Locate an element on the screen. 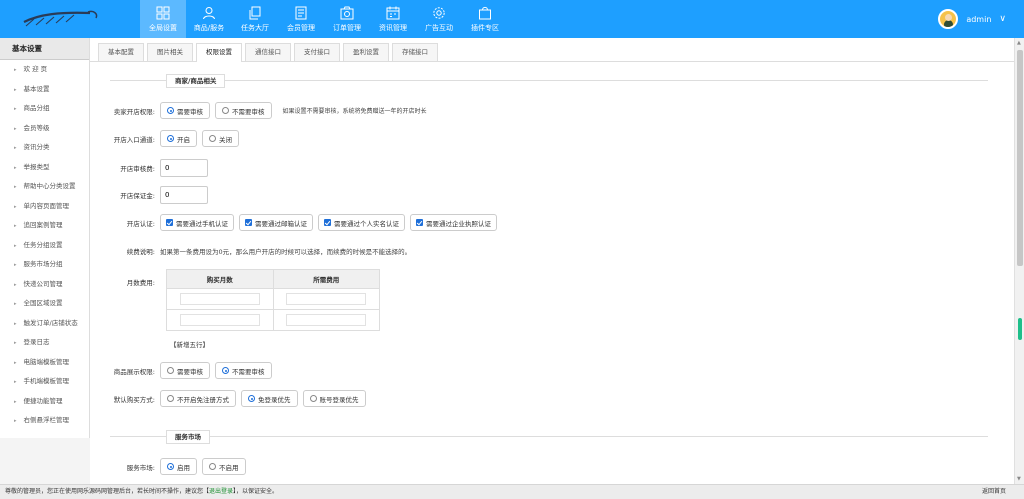 This screenshot has height=499, width=1024. back-home-link: 返回首页 is located at coordinates (994, 492).